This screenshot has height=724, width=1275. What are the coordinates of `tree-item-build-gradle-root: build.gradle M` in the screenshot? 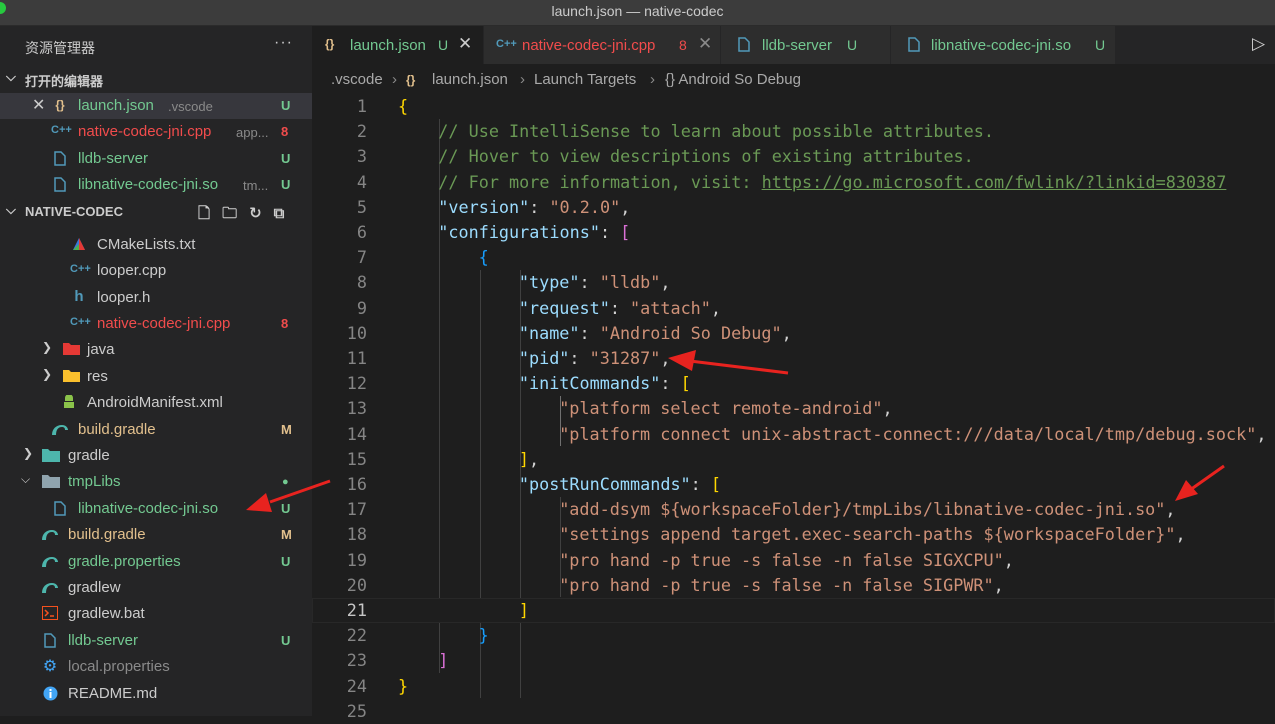 It's located at (156, 535).